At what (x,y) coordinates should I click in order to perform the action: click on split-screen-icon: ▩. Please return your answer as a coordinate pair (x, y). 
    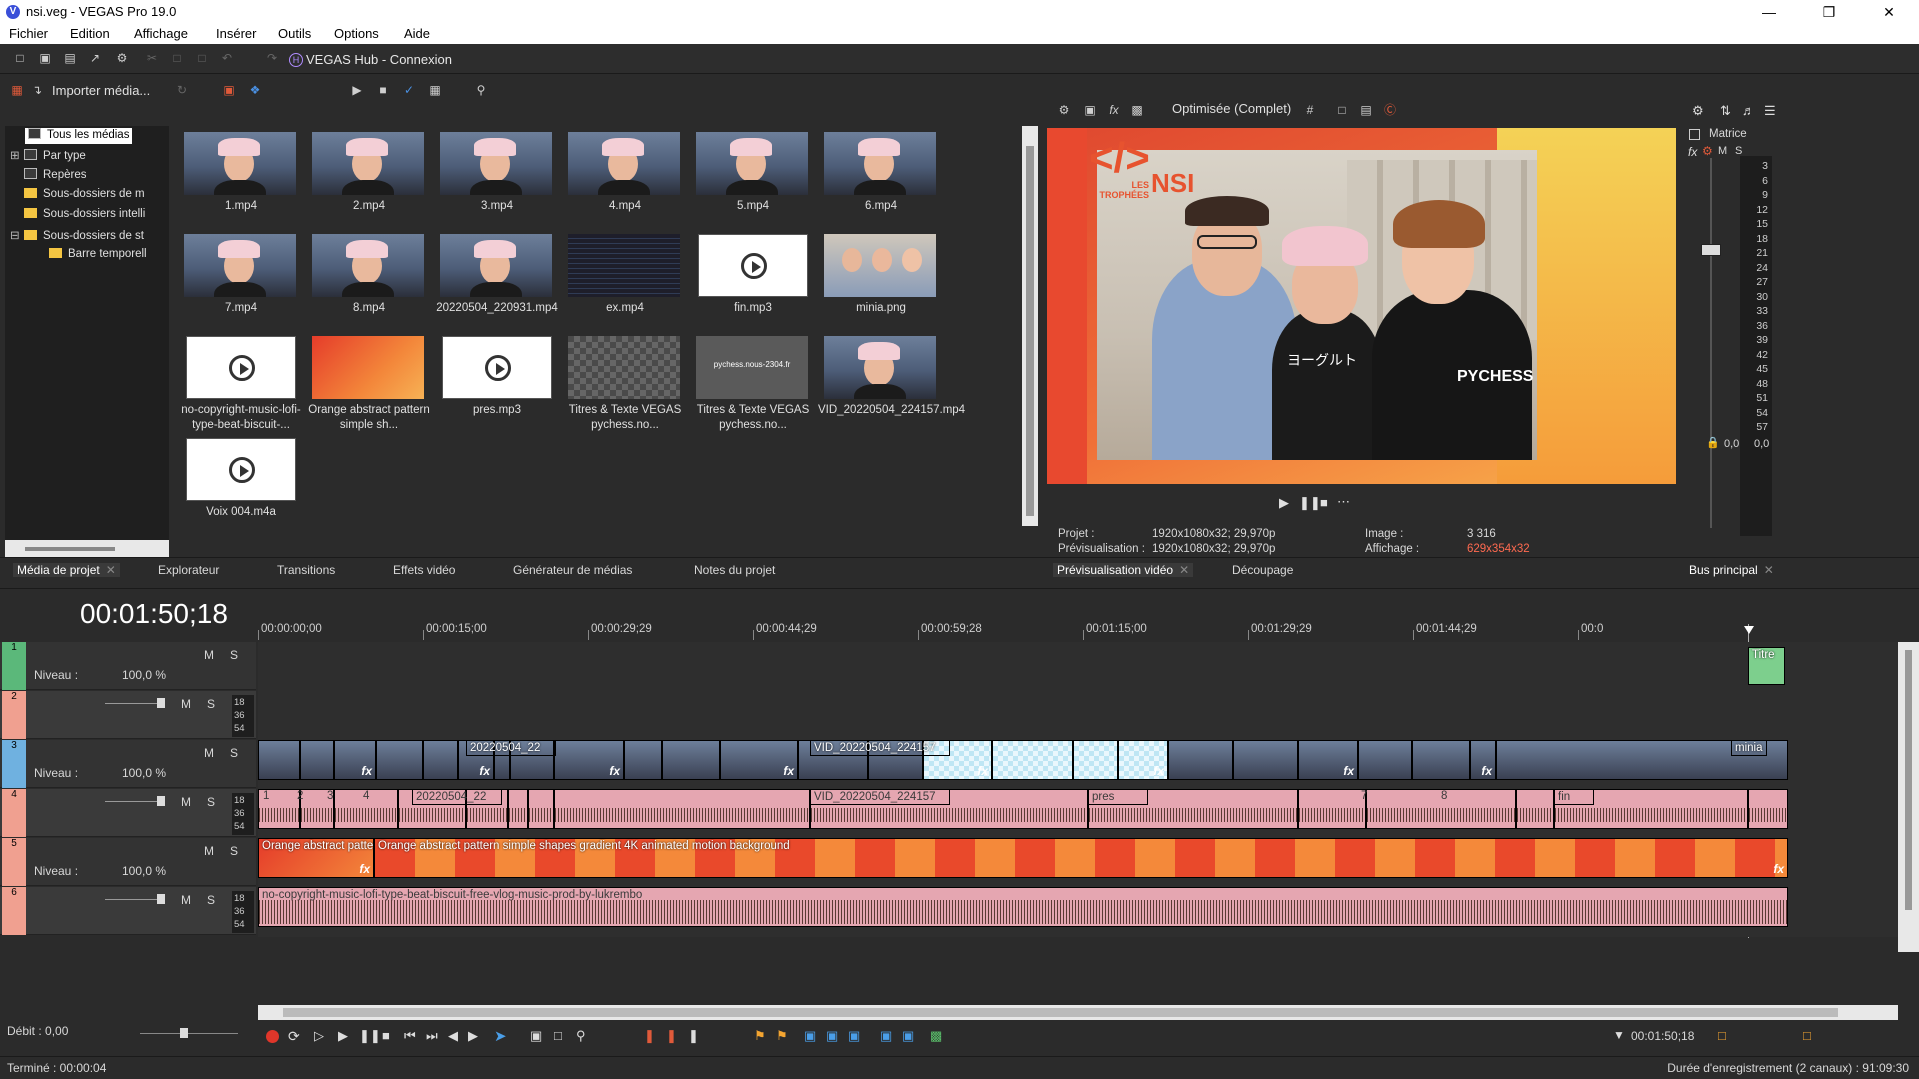
    Looking at the image, I should click on (1137, 110).